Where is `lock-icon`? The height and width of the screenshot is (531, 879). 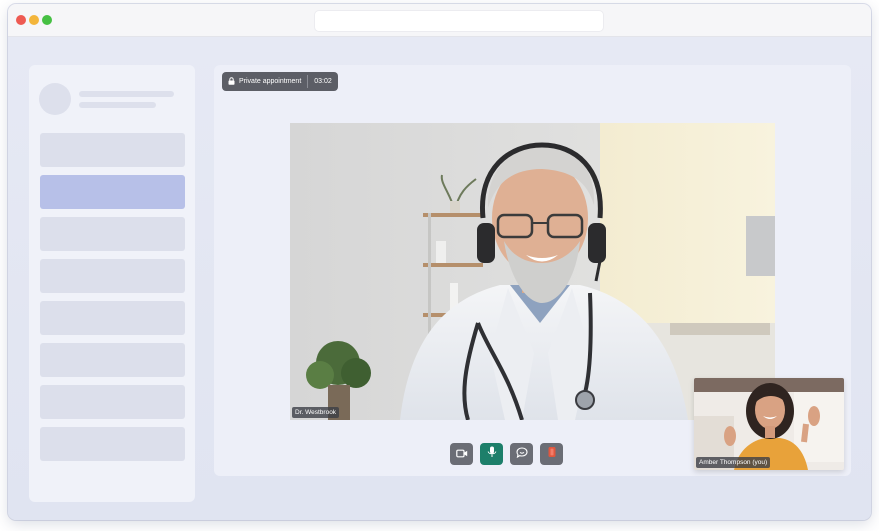 lock-icon is located at coordinates (231, 81).